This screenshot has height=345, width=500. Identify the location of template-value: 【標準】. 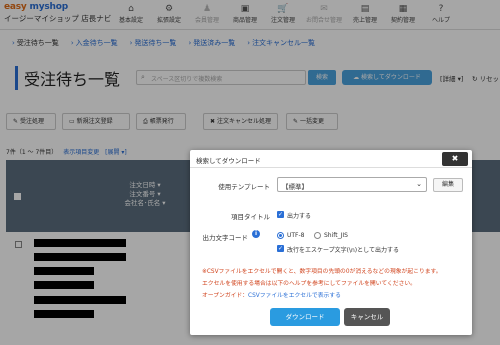
(295, 187).